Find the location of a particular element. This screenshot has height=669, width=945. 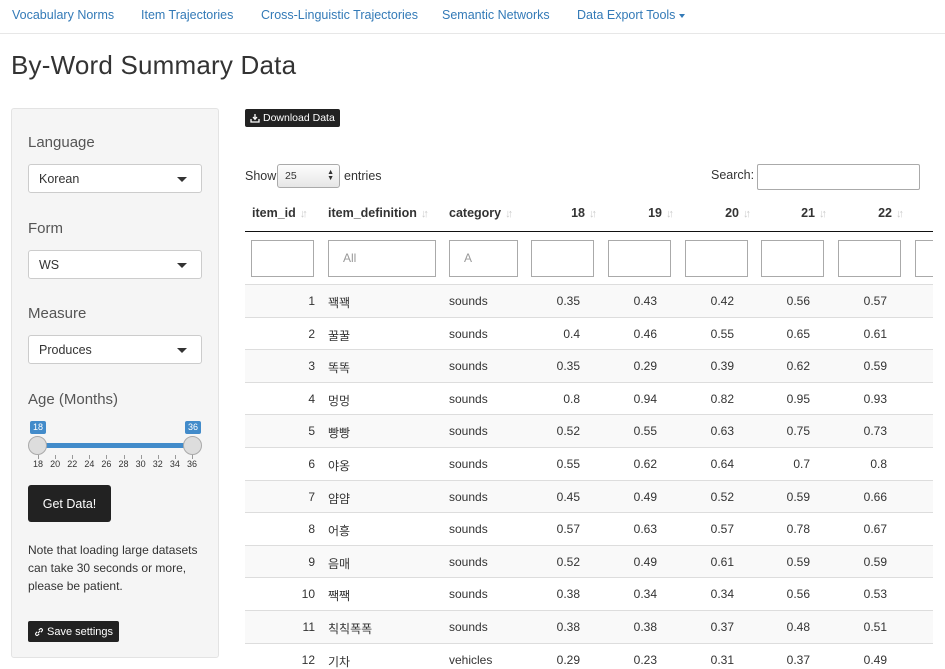

table-cell: 0.35 is located at coordinates (568, 301).